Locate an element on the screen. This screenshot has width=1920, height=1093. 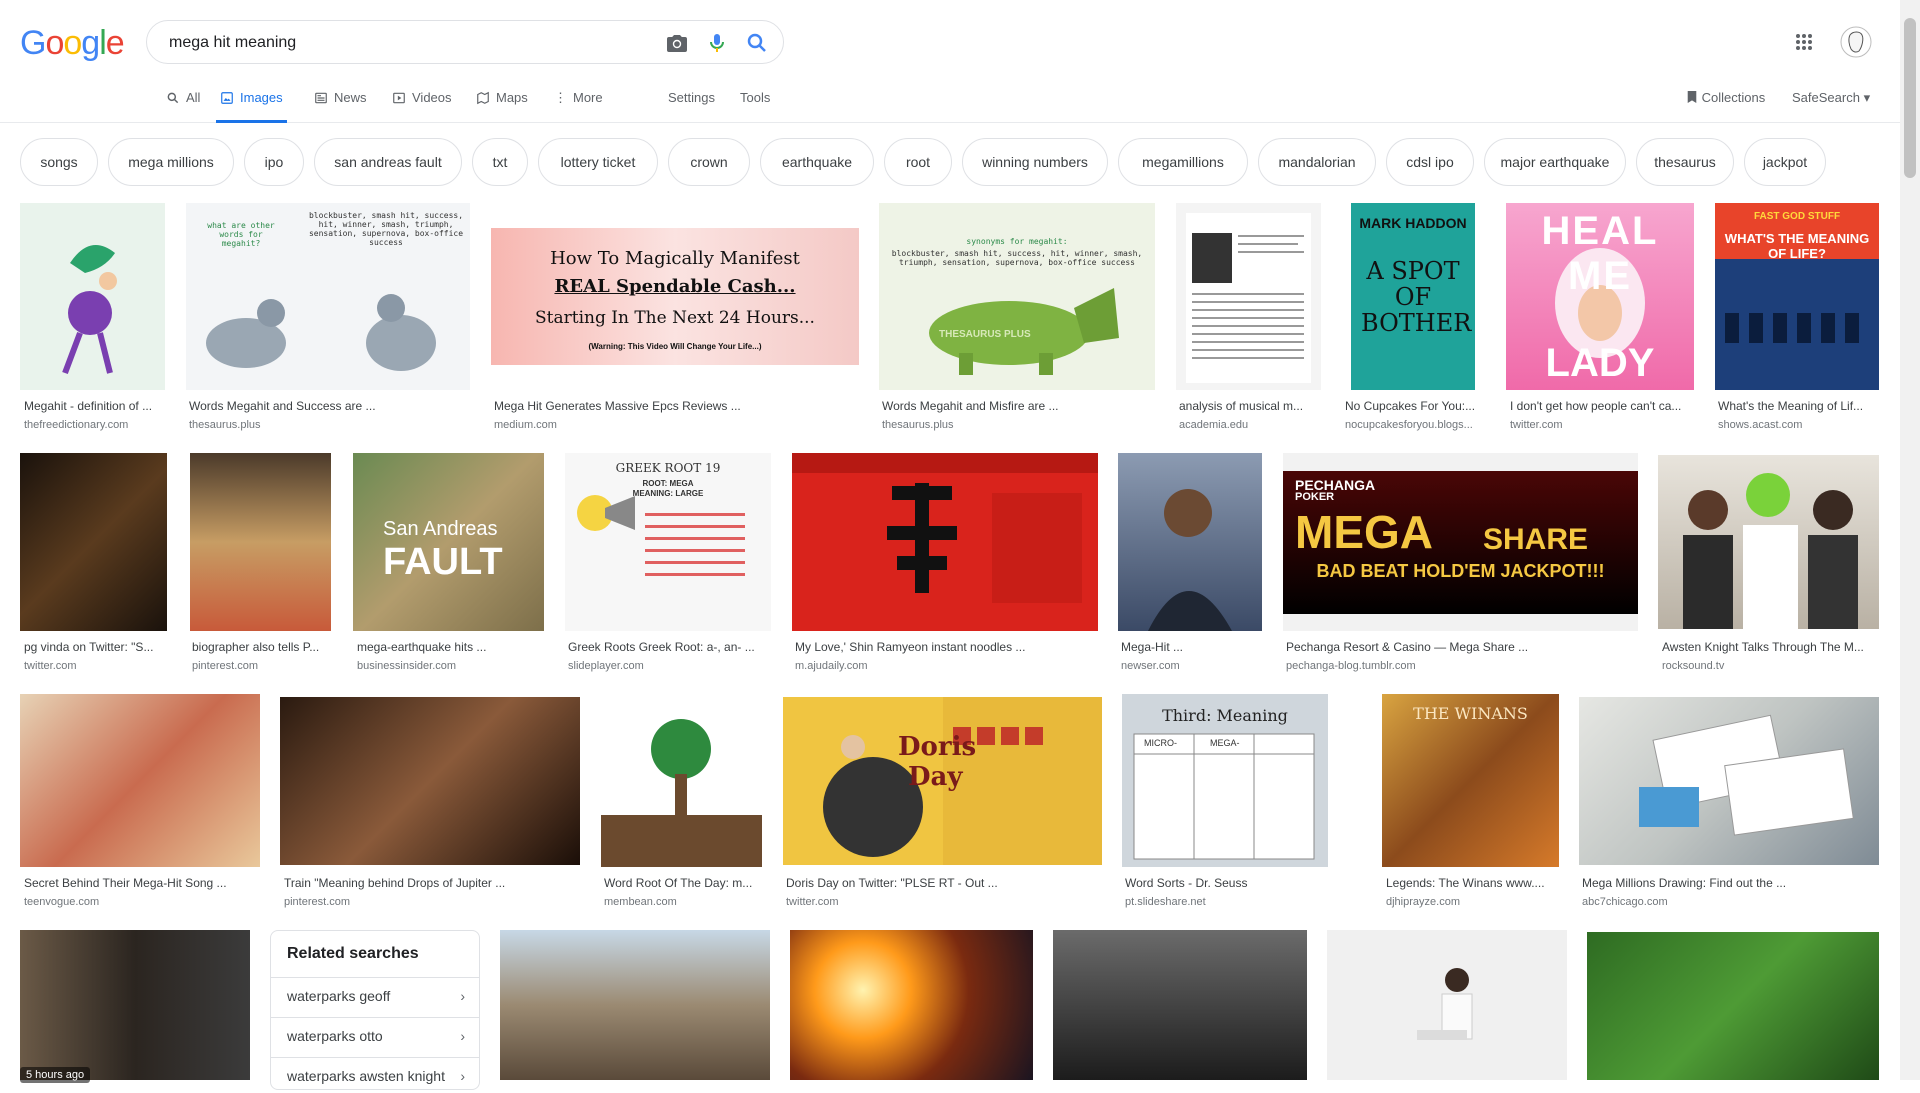
result-source: abc7chicago.com is located at coordinates (1729, 902).